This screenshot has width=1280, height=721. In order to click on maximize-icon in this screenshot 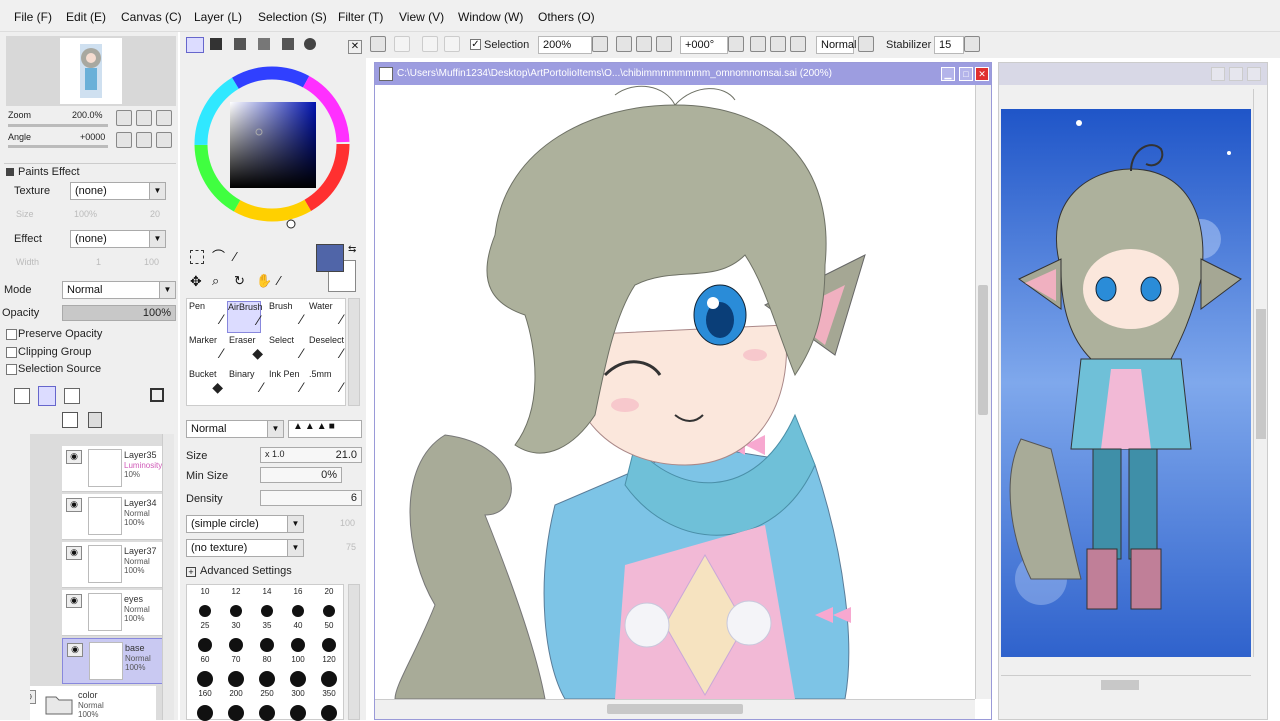, I will do `click(1236, 74)`.